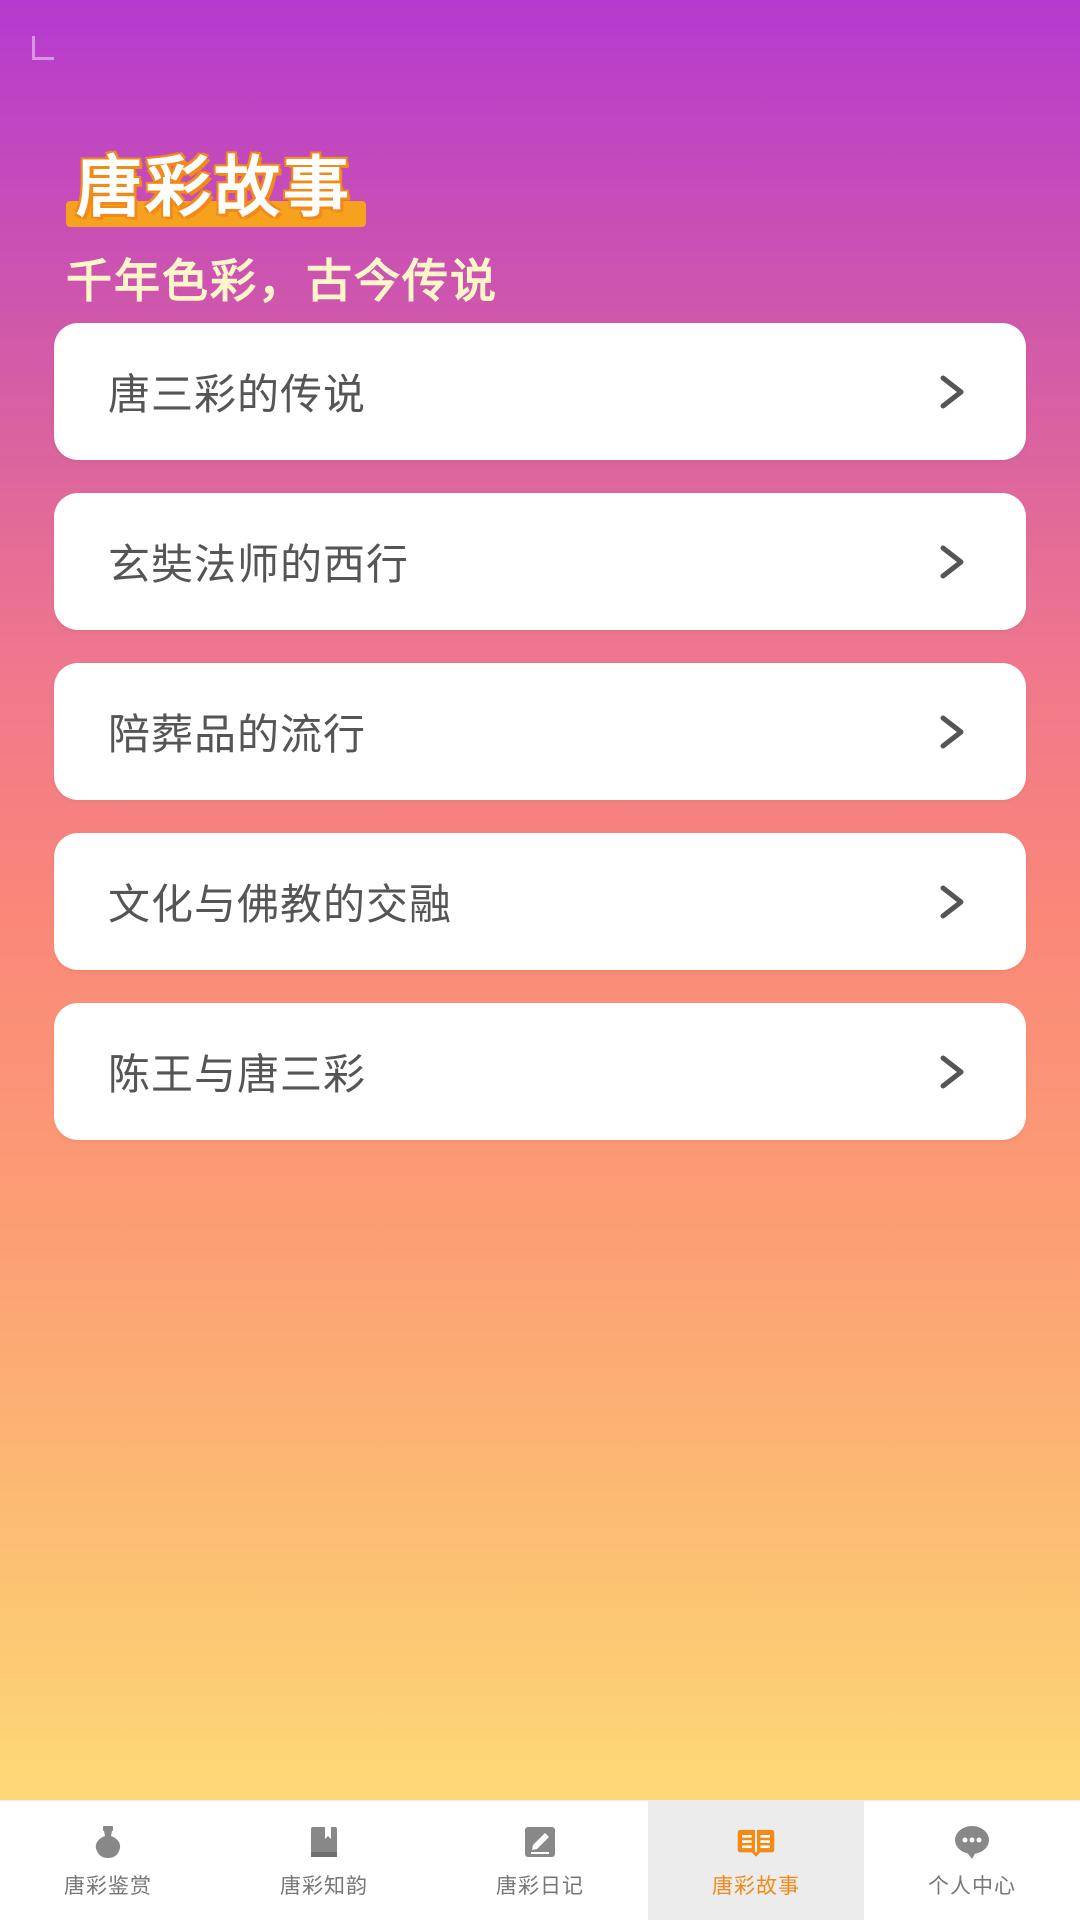 The height and width of the screenshot is (1920, 1080). I want to click on nav-tab-profile: 个人中心, so click(972, 1860).